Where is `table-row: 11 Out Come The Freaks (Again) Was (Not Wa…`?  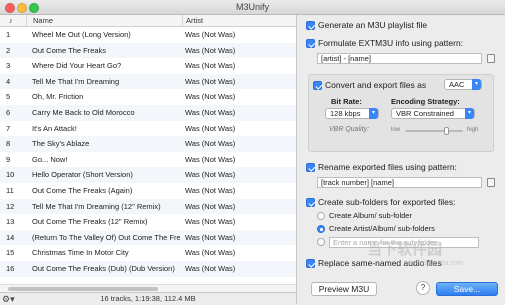 table-row: 11 Out Come The Freaks (Again) Was (Not Wa… is located at coordinates (148, 191).